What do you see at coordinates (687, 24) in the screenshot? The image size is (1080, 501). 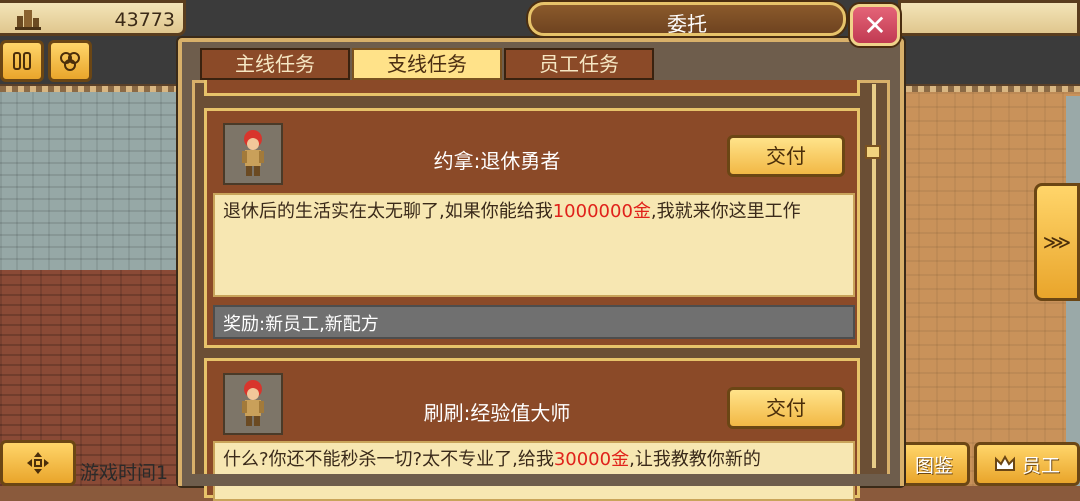 I see `dialog-title: 委托` at bounding box center [687, 24].